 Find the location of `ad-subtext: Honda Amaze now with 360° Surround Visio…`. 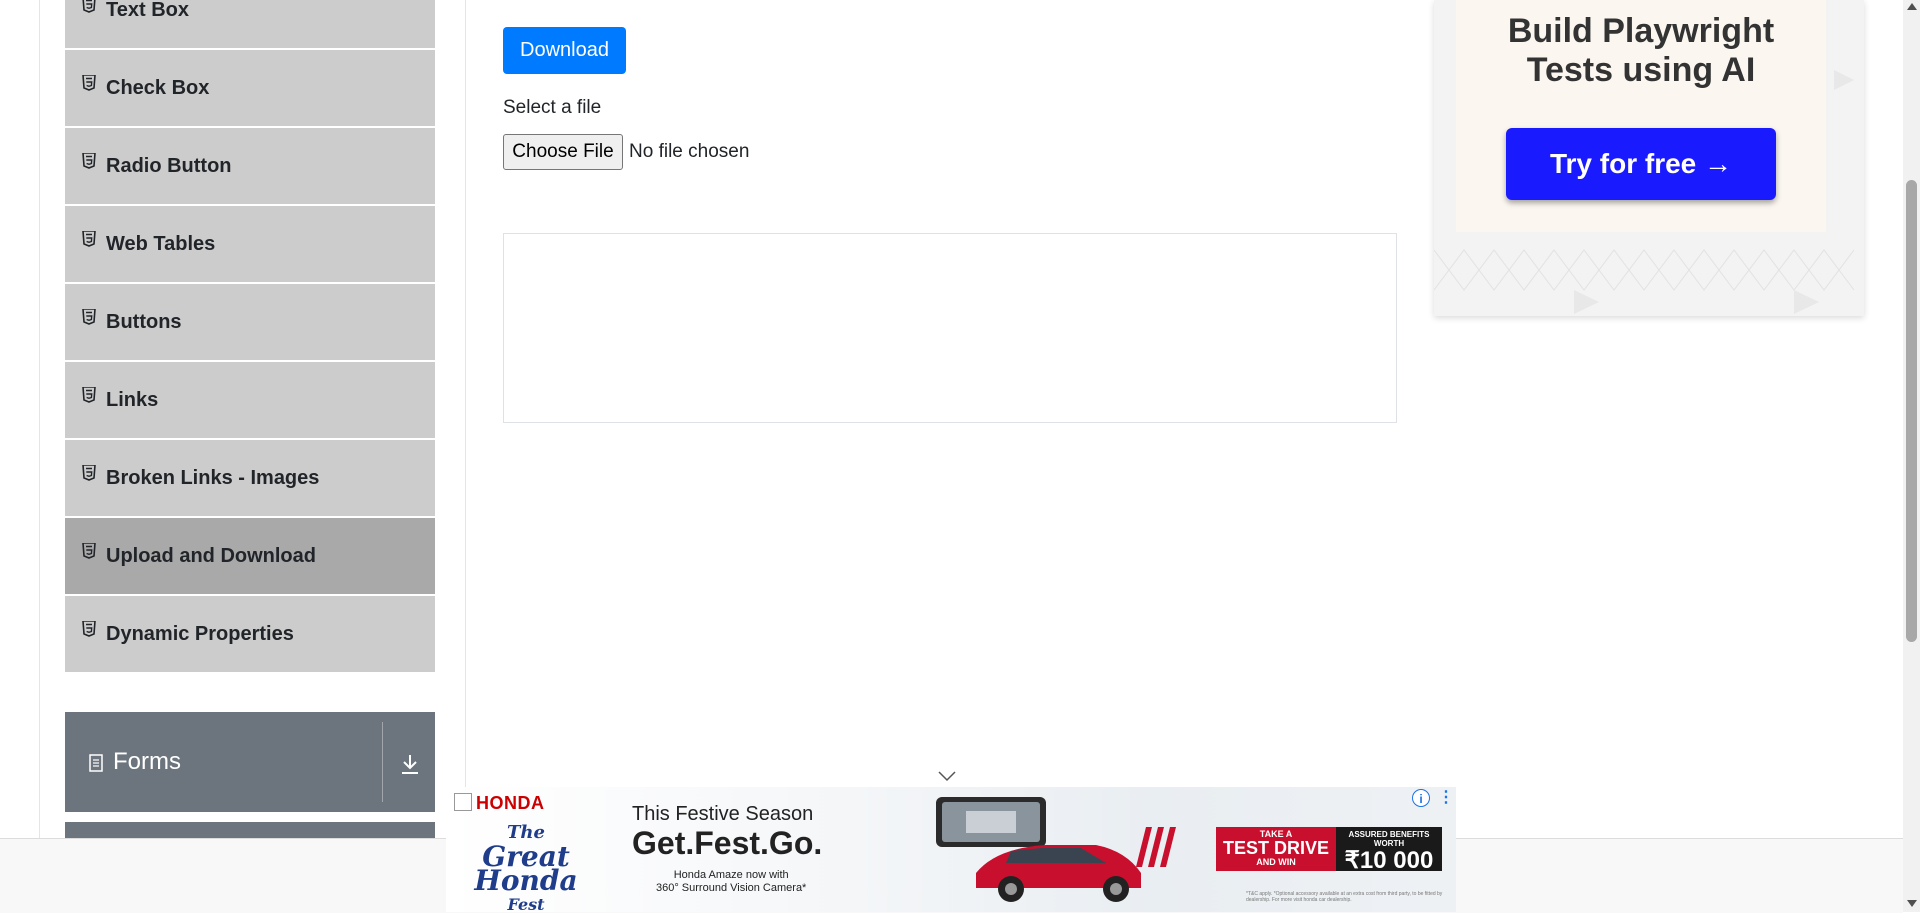

ad-subtext: Honda Amaze now with 360° Surround Visio… is located at coordinates (731, 882).